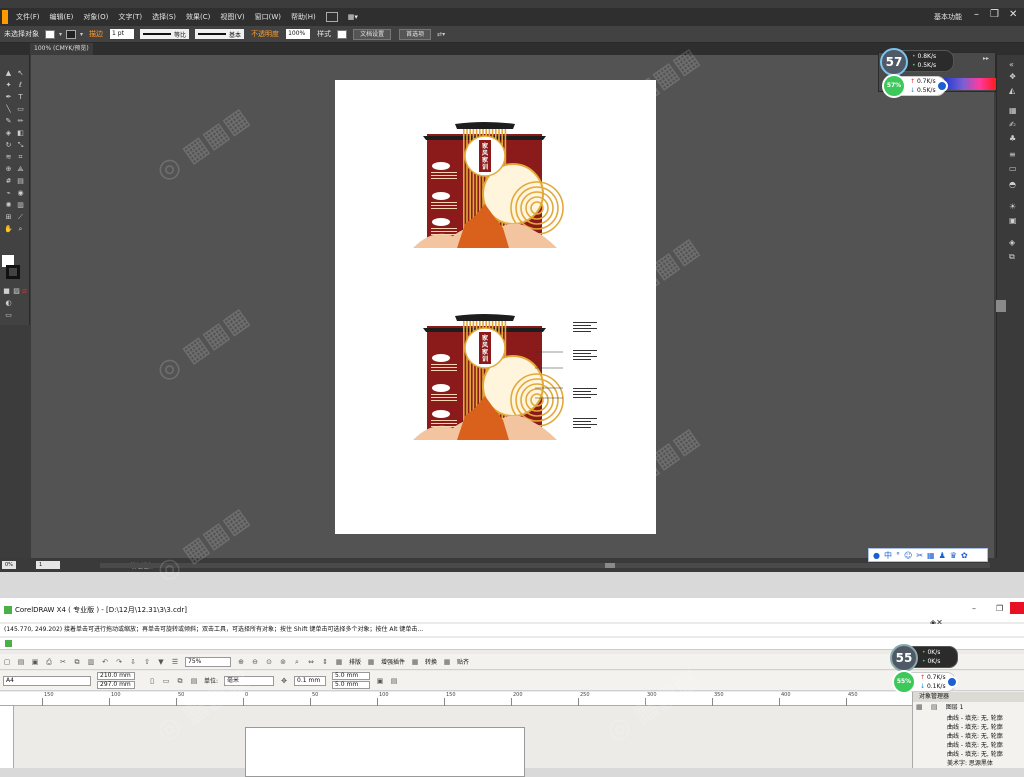 The height and width of the screenshot is (777, 1024). I want to click on stroke-dropdown-icon: ▾, so click(81, 34).